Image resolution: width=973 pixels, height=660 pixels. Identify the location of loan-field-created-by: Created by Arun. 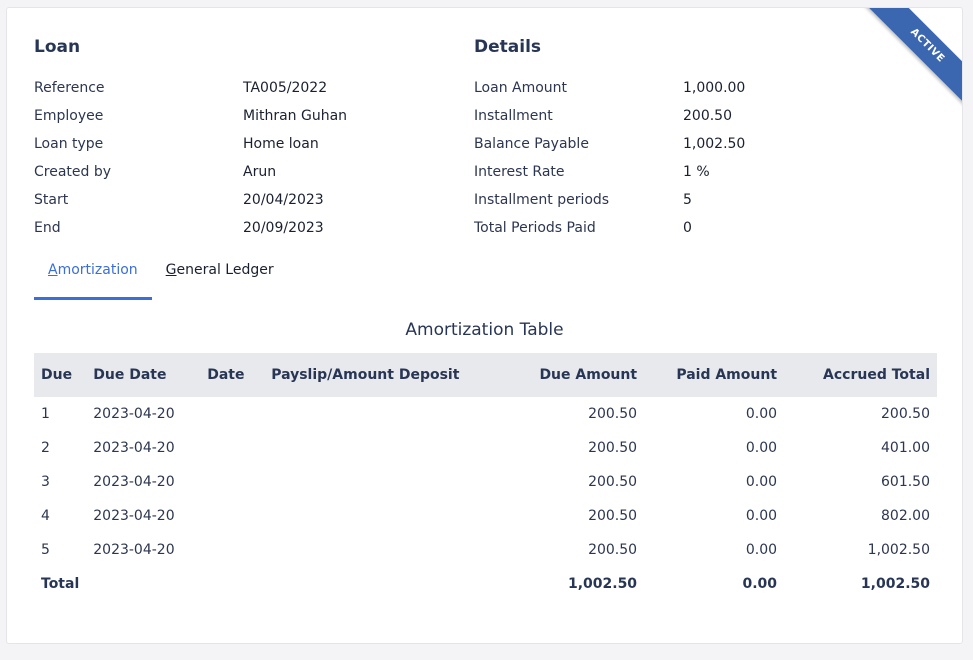
(190, 172).